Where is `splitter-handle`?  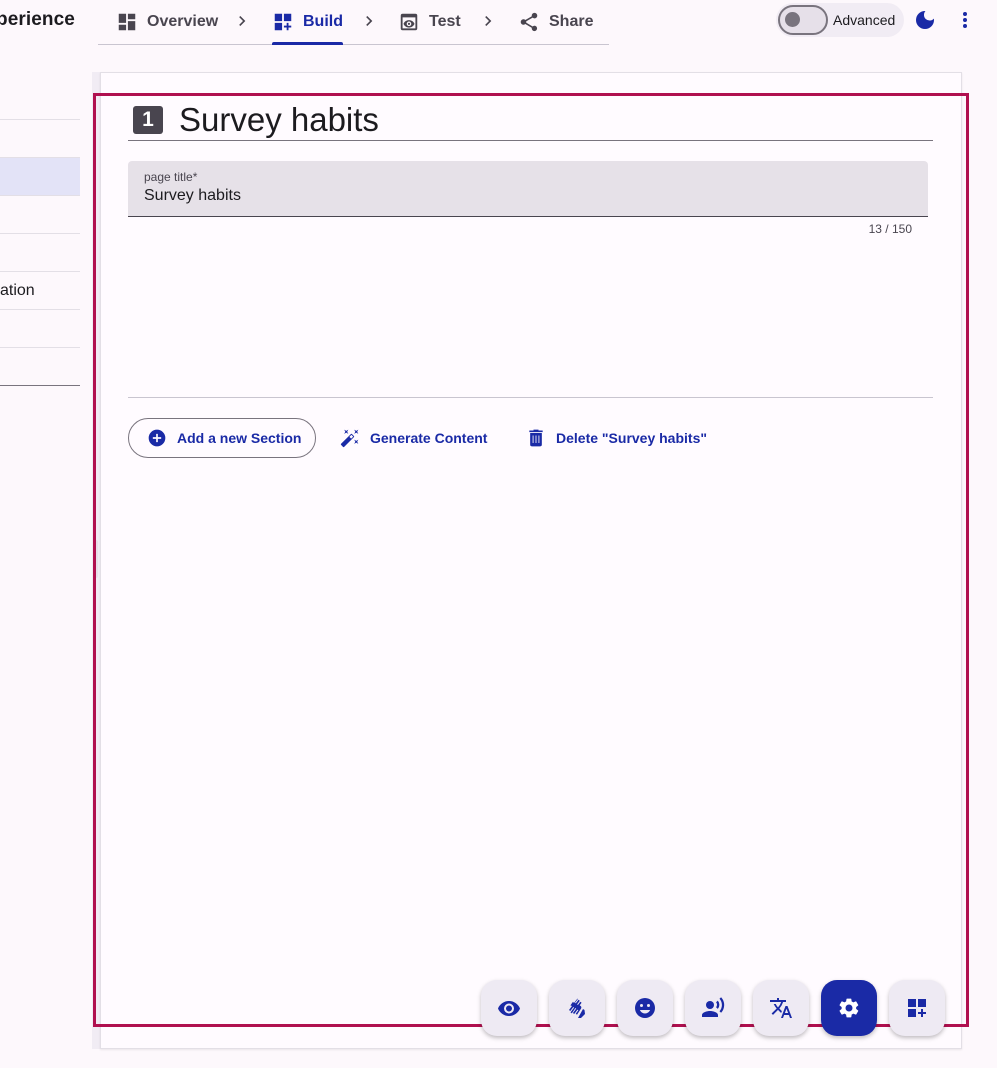 splitter-handle is located at coordinates (96, 559).